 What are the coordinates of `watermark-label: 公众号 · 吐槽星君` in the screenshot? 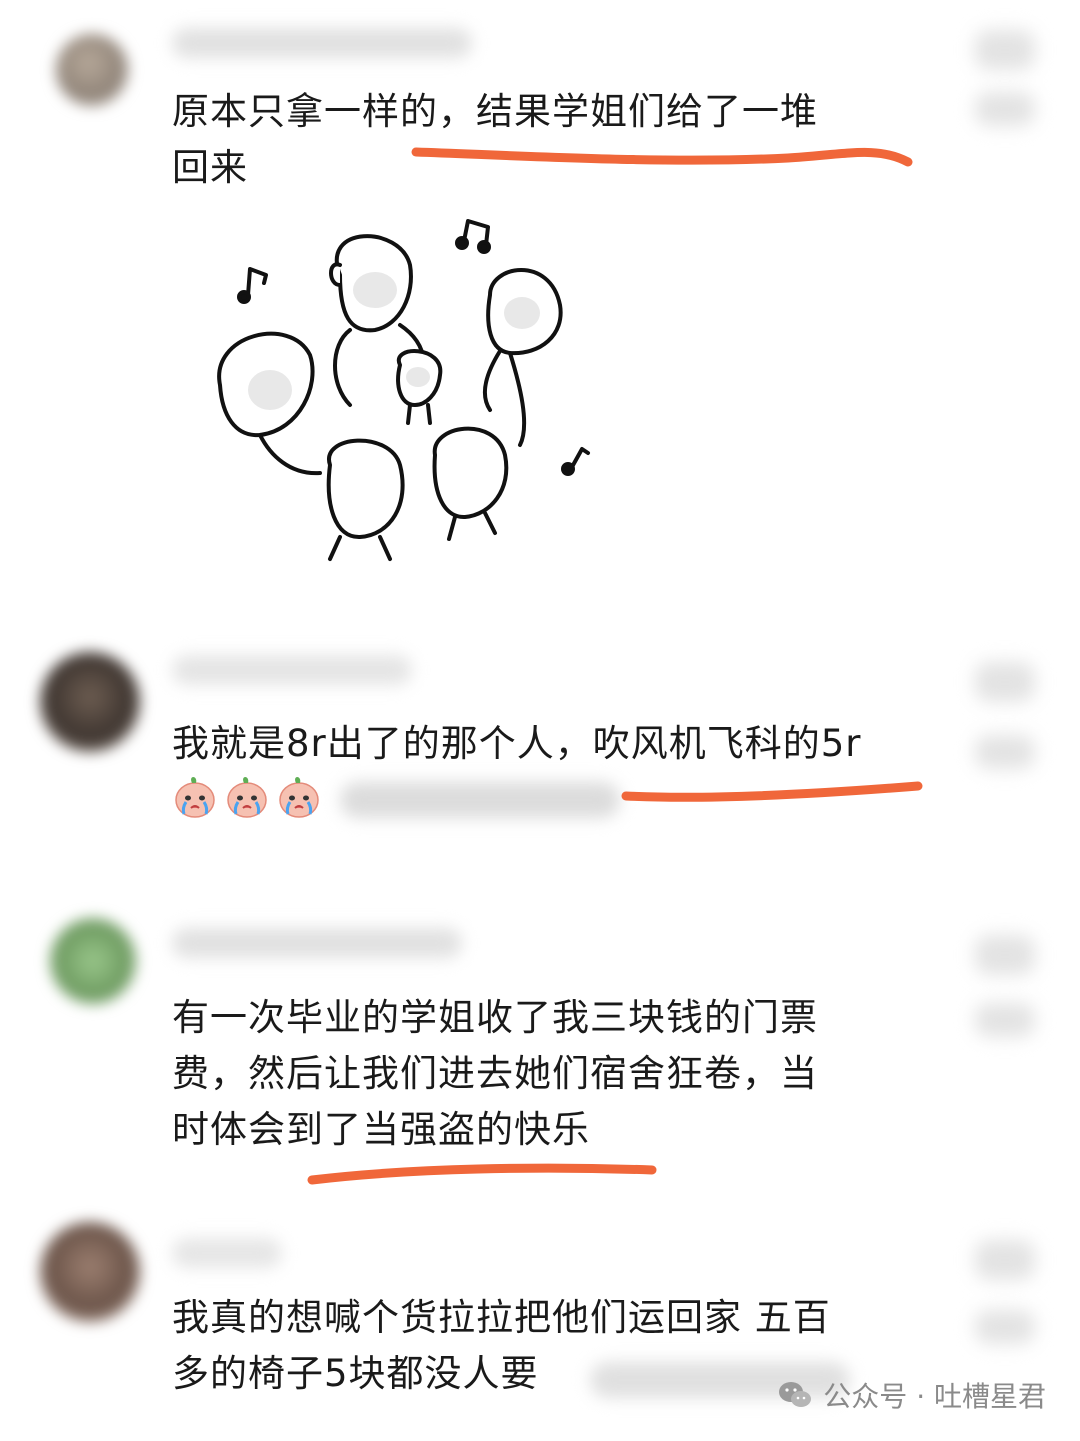 It's located at (934, 1396).